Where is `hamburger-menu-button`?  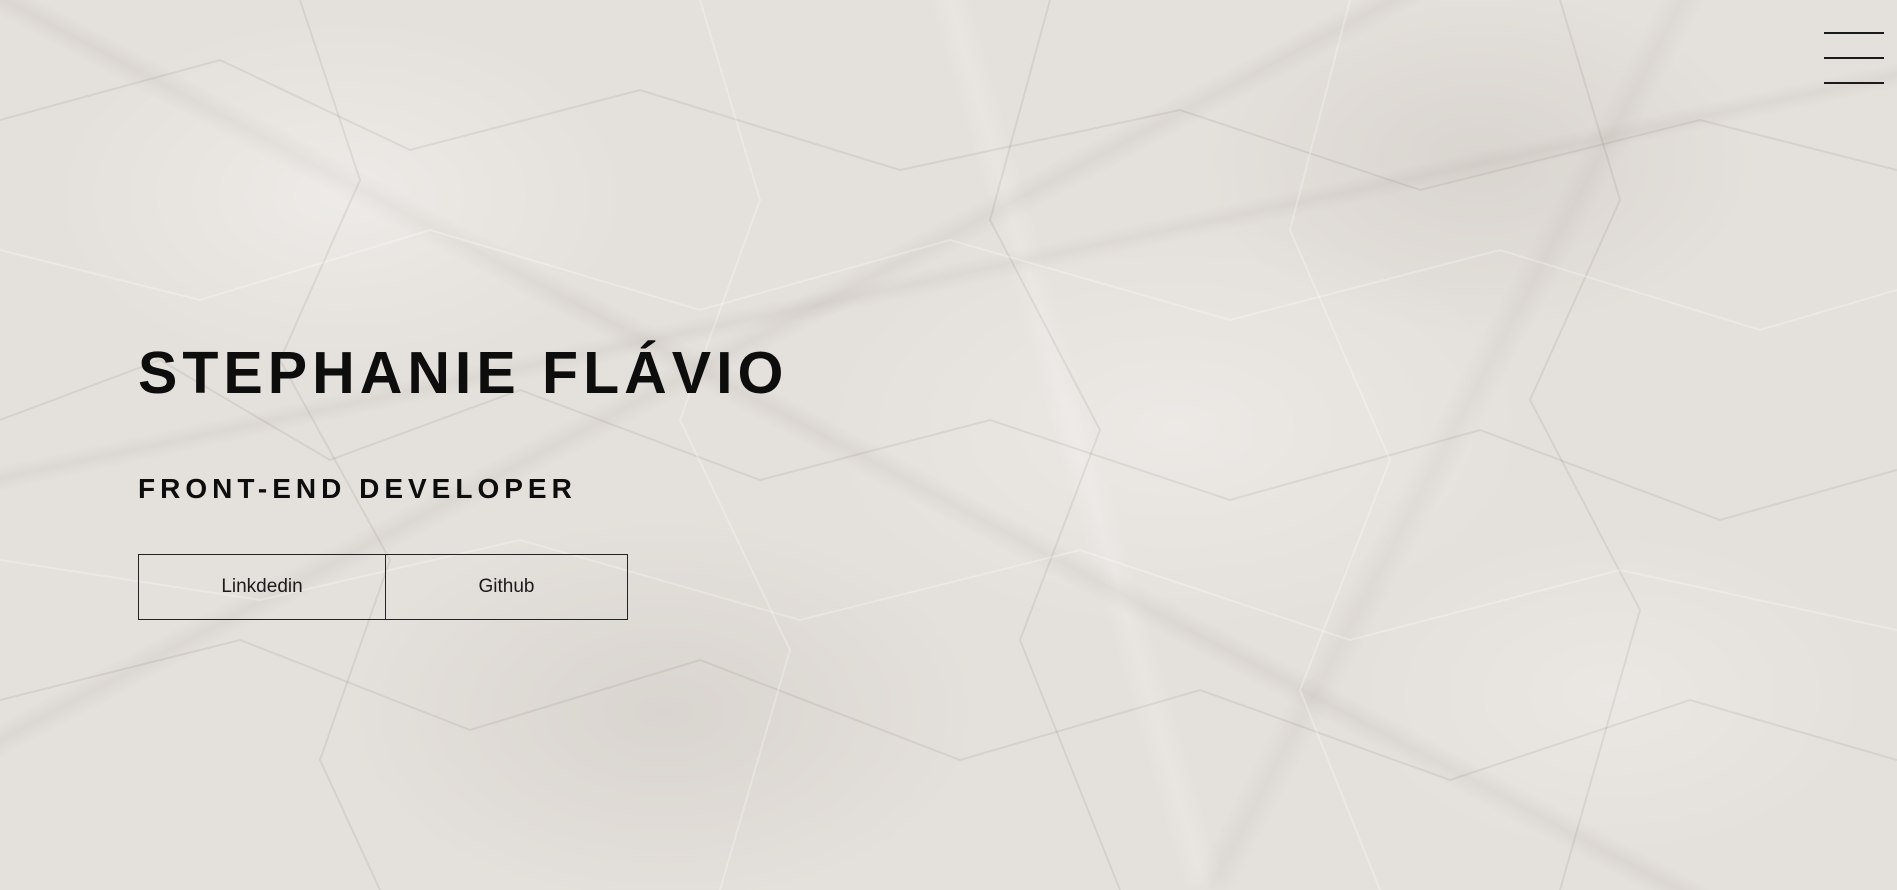
hamburger-menu-button is located at coordinates (1854, 58).